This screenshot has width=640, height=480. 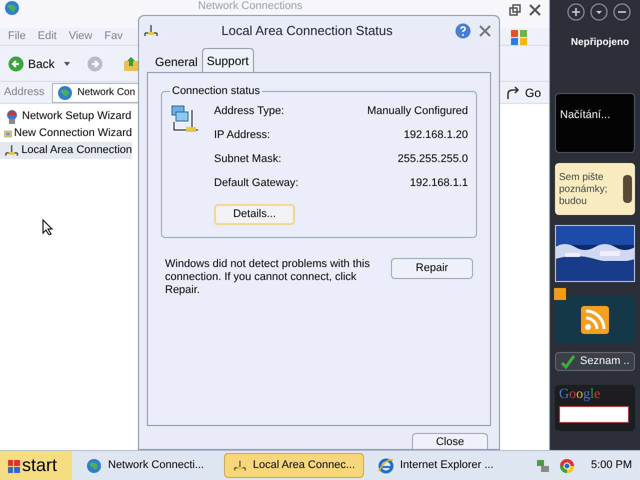 What do you see at coordinates (515, 10) in the screenshot?
I see `restore-icon` at bounding box center [515, 10].